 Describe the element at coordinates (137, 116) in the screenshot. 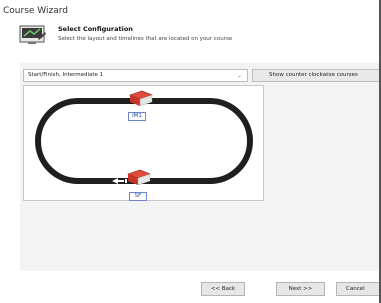

I see `timeline-label-im1: IM1` at that location.